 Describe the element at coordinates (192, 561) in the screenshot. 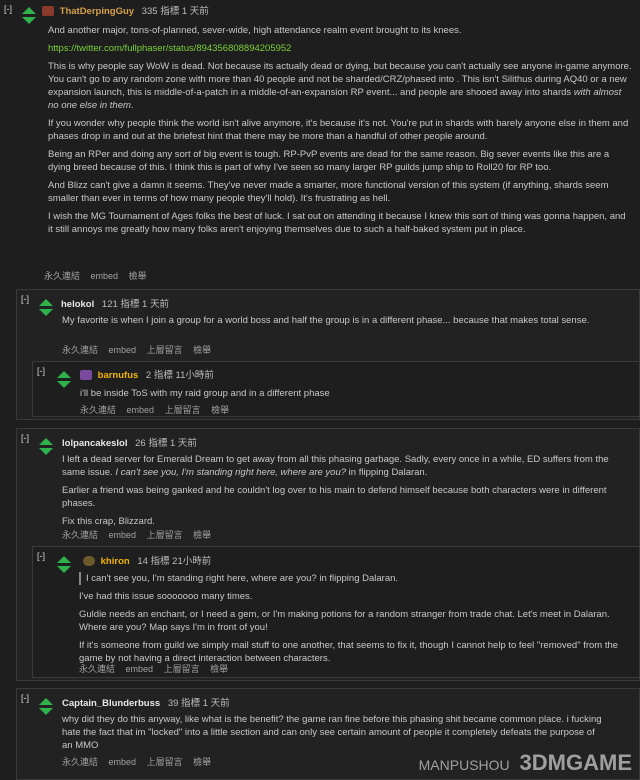

I see `timestamp: 21小時前` at that location.